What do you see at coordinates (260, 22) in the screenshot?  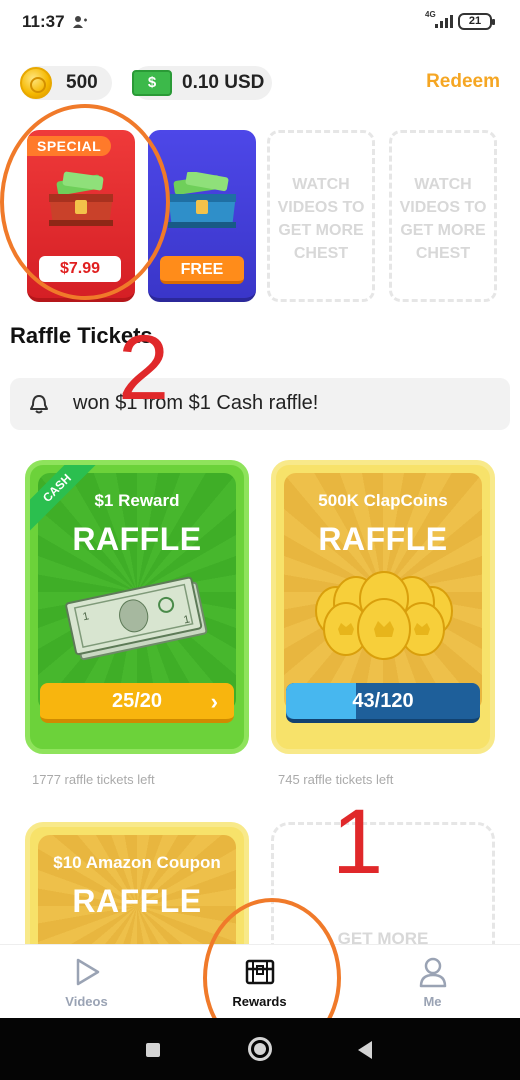 I see `status-bar: 11:37 4G 21` at bounding box center [260, 22].